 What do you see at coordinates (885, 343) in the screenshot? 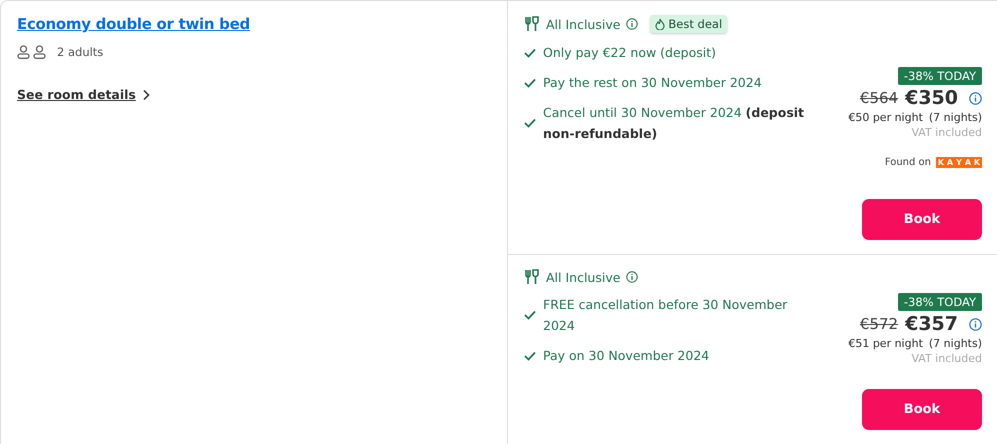
I see `per-night-price: €51 per night` at bounding box center [885, 343].